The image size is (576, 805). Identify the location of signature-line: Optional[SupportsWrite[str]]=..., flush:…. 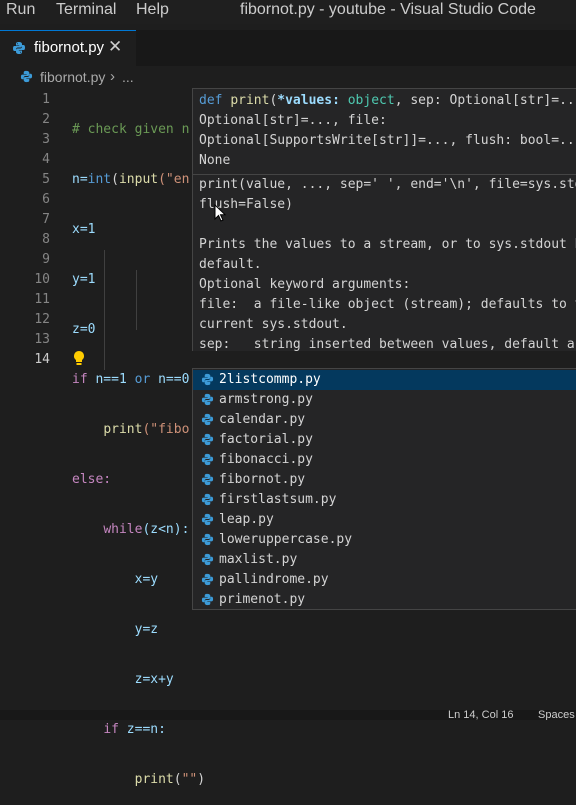
(387, 140).